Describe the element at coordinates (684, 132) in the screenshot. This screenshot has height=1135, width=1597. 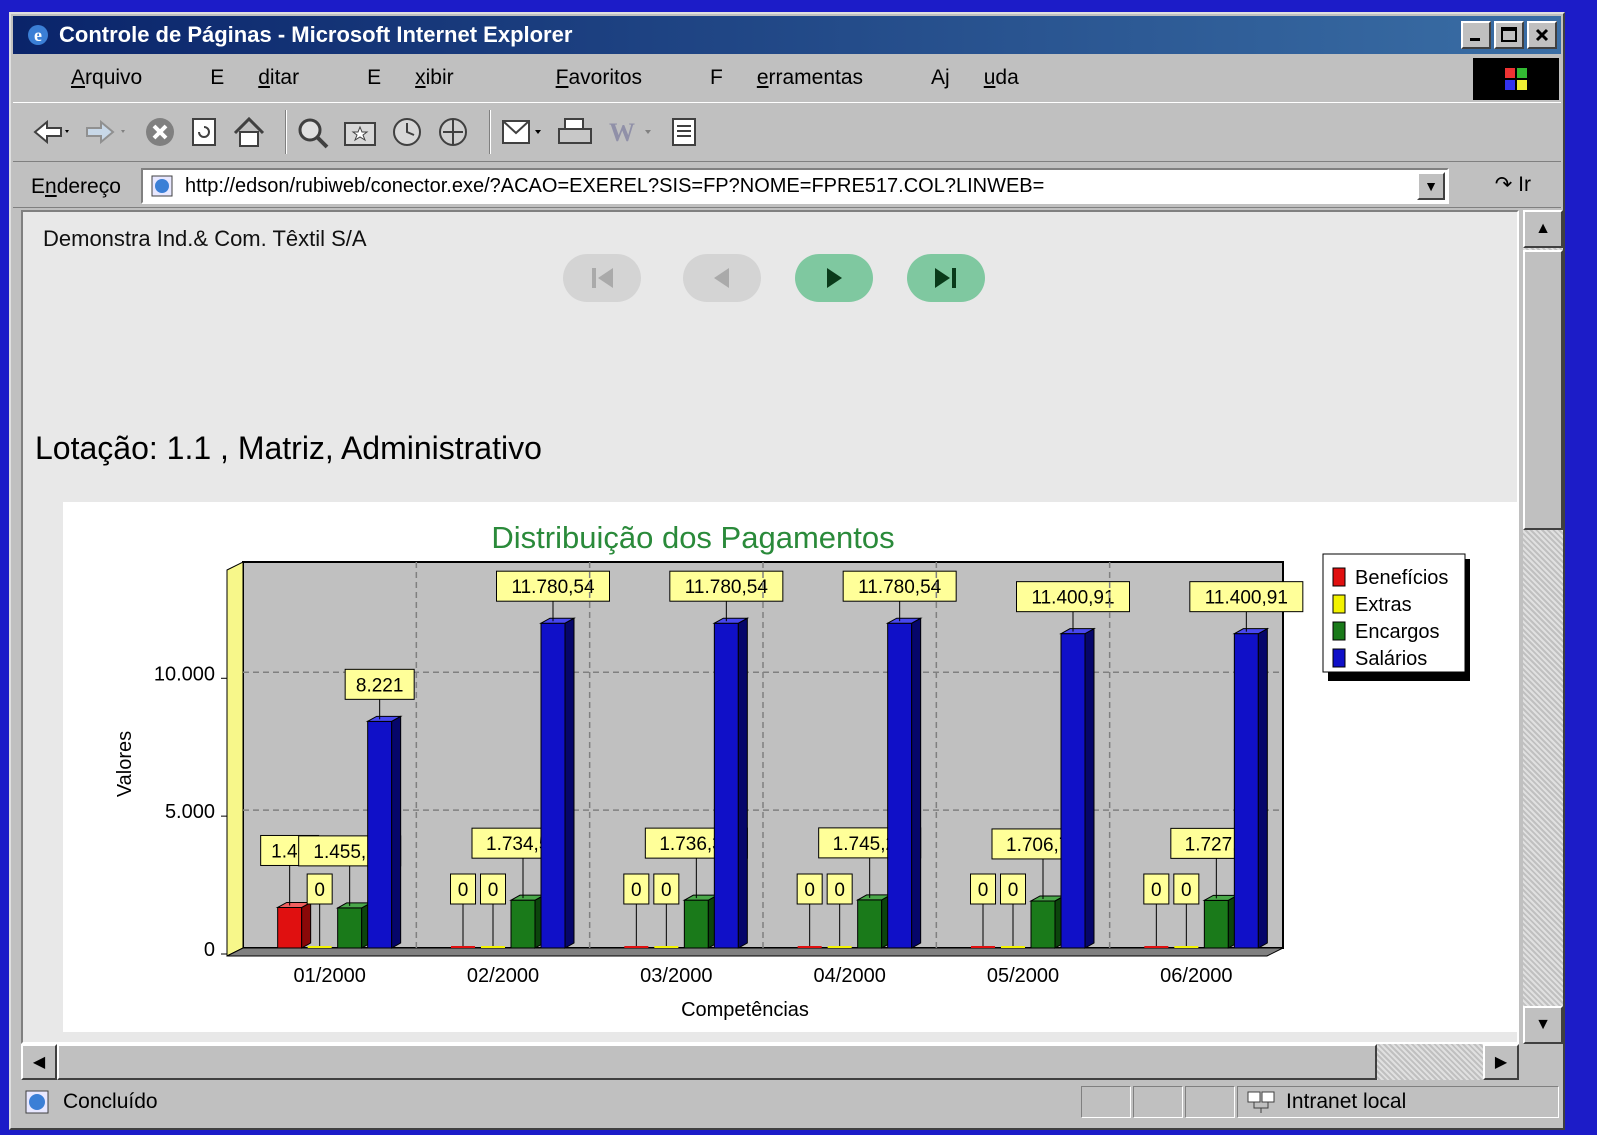
I see `discuss-icon` at that location.